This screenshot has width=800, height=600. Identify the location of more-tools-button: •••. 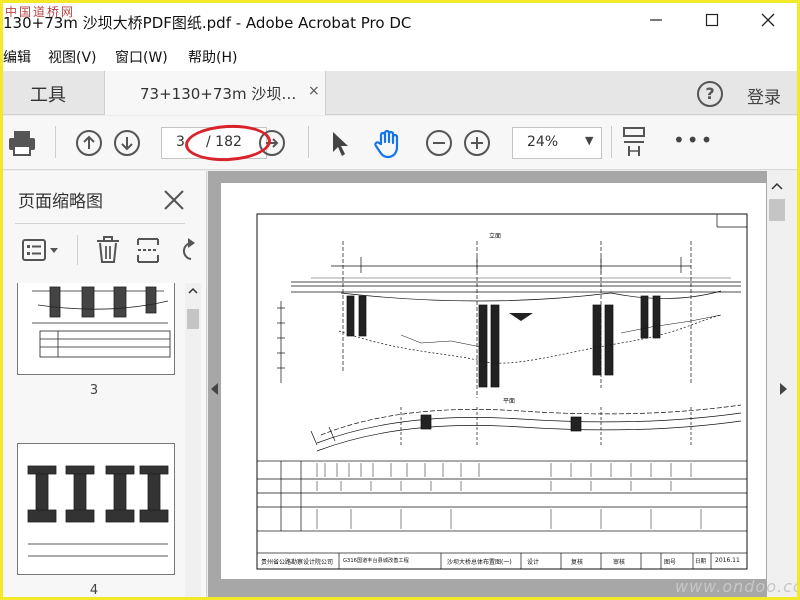
(693, 140).